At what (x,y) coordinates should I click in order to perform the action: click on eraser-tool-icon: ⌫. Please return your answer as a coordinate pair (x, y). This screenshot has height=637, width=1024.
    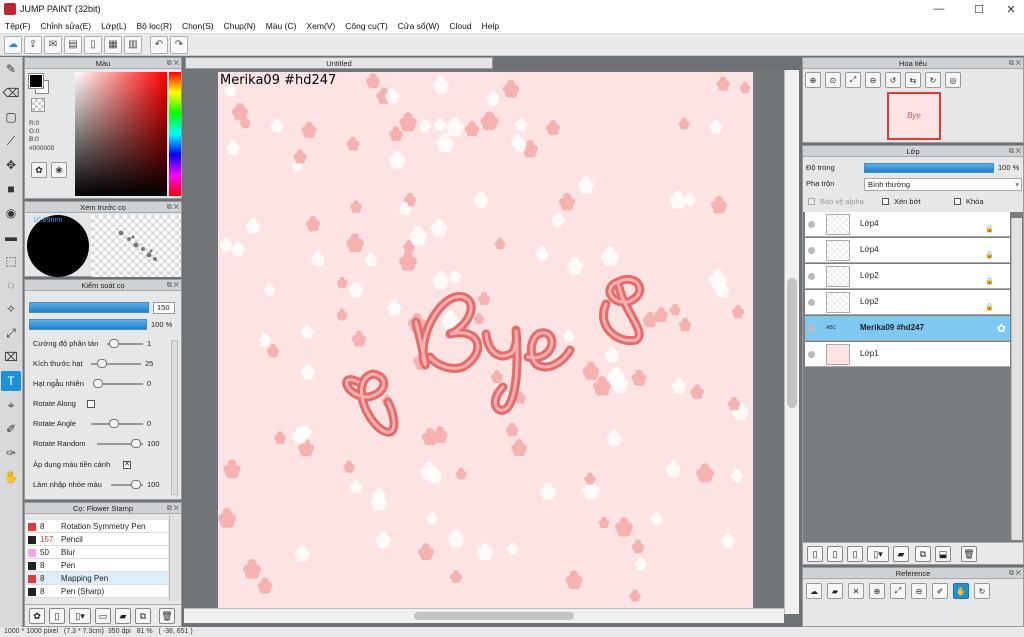
    Looking at the image, I should click on (11, 93).